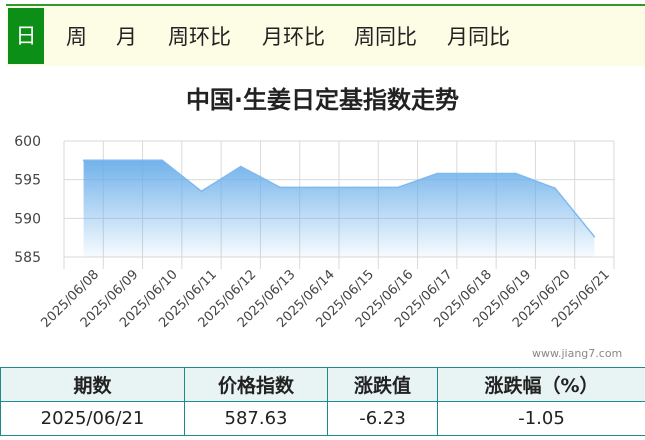 This screenshot has width=645, height=440. What do you see at coordinates (577, 353) in the screenshot?
I see `watermark: www.jiang7.com` at bounding box center [577, 353].